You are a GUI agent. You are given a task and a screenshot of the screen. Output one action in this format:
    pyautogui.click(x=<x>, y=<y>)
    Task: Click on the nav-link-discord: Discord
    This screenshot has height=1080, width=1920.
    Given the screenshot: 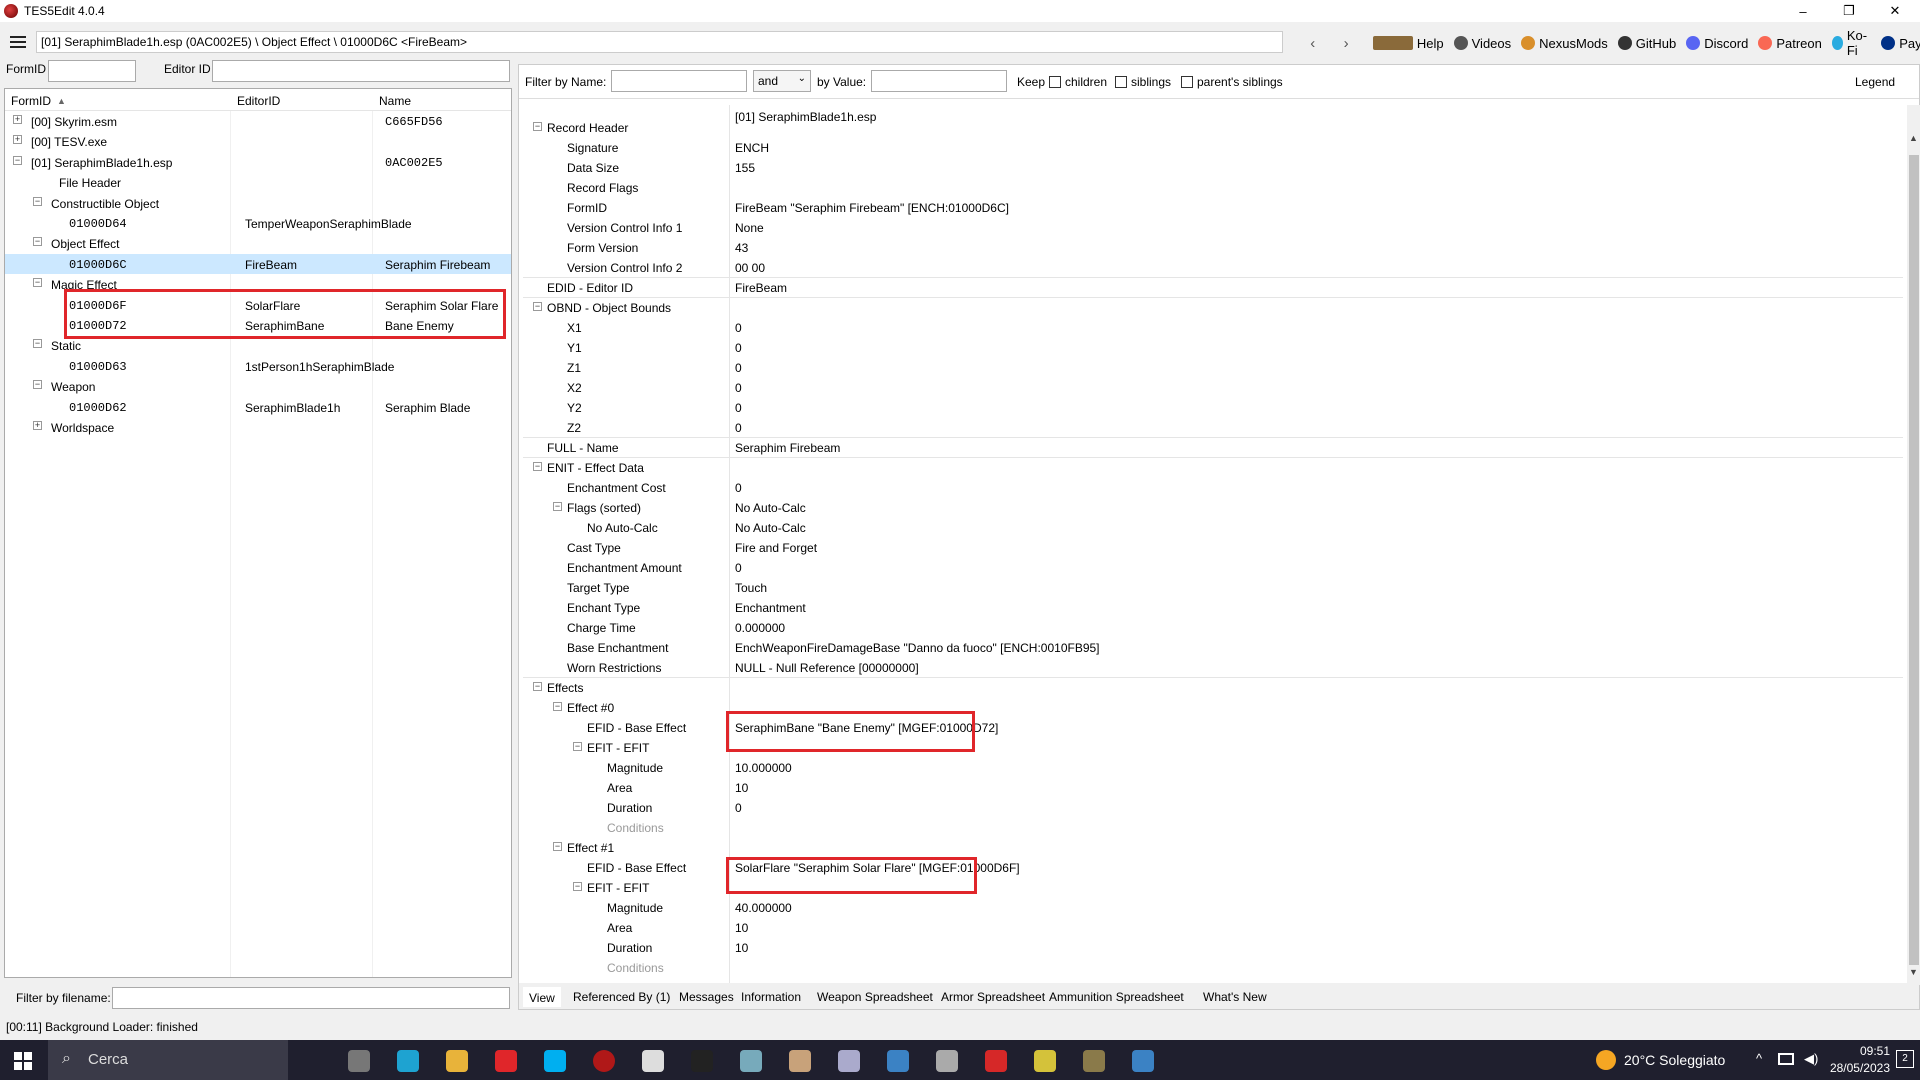 What is the action you would take?
    pyautogui.click(x=1717, y=43)
    